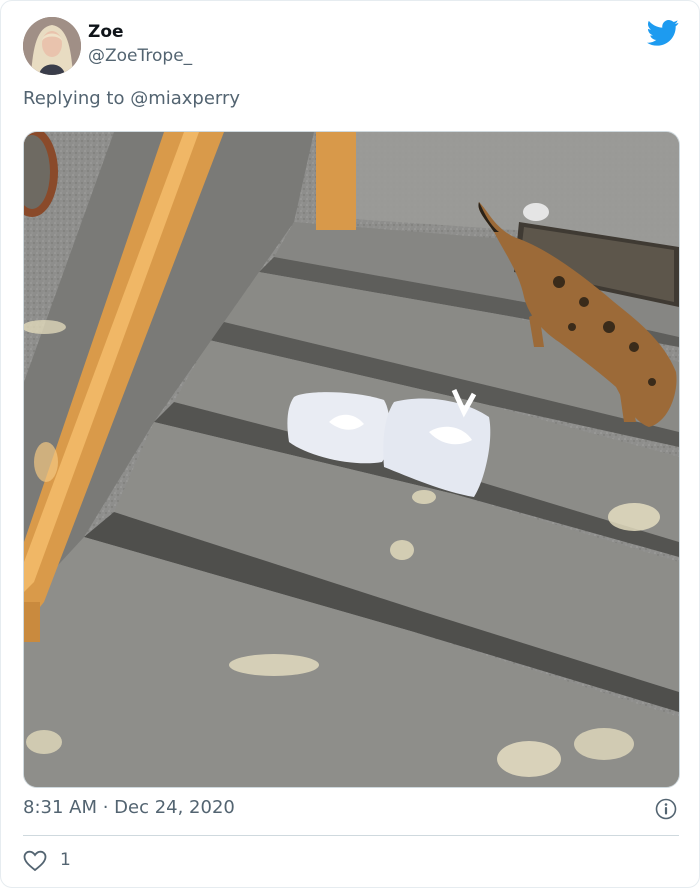 The height and width of the screenshot is (888, 700). Describe the element at coordinates (666, 809) in the screenshot. I see `info-icon` at that location.